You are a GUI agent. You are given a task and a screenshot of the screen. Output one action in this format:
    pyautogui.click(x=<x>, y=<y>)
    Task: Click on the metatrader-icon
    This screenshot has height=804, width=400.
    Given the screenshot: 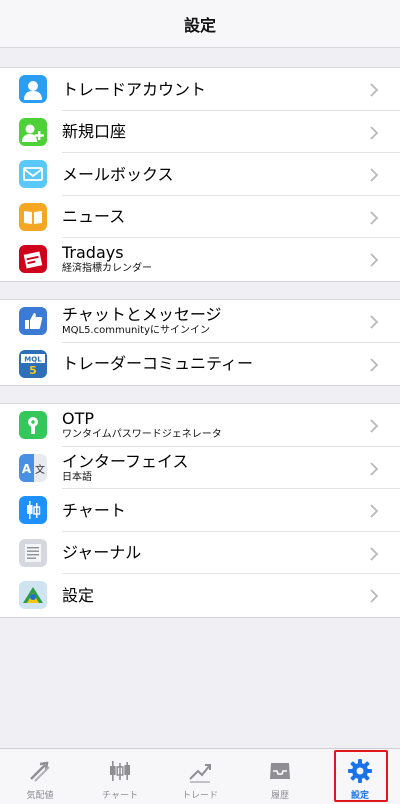 What is the action you would take?
    pyautogui.click(x=33, y=595)
    